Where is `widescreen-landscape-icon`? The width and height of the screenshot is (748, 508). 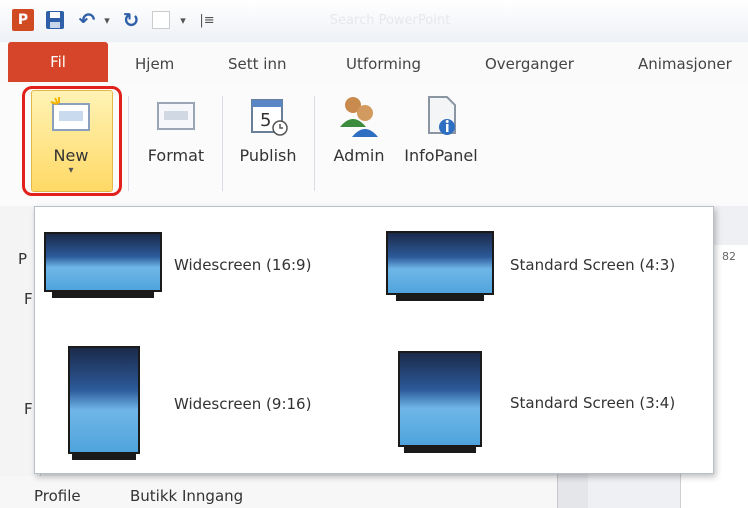 widescreen-landscape-icon is located at coordinates (103, 265).